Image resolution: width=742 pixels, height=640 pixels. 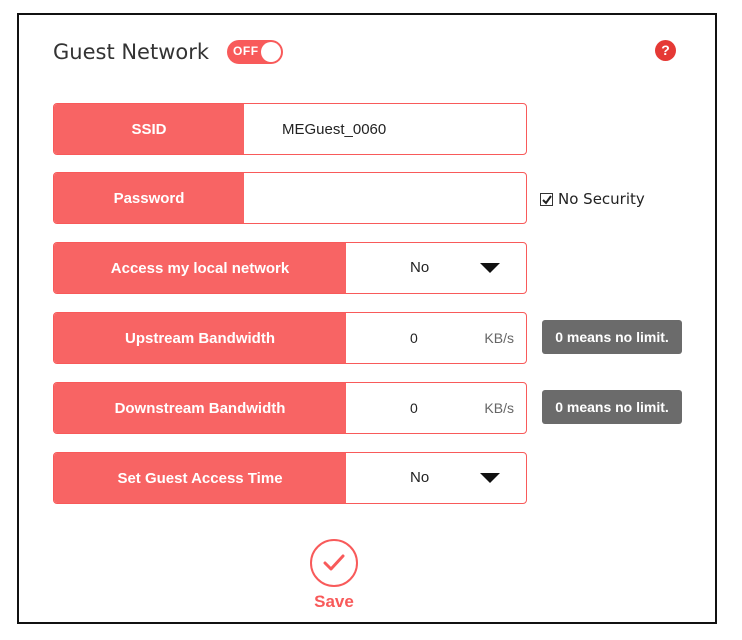 What do you see at coordinates (149, 198) in the screenshot?
I see `password-label: Password` at bounding box center [149, 198].